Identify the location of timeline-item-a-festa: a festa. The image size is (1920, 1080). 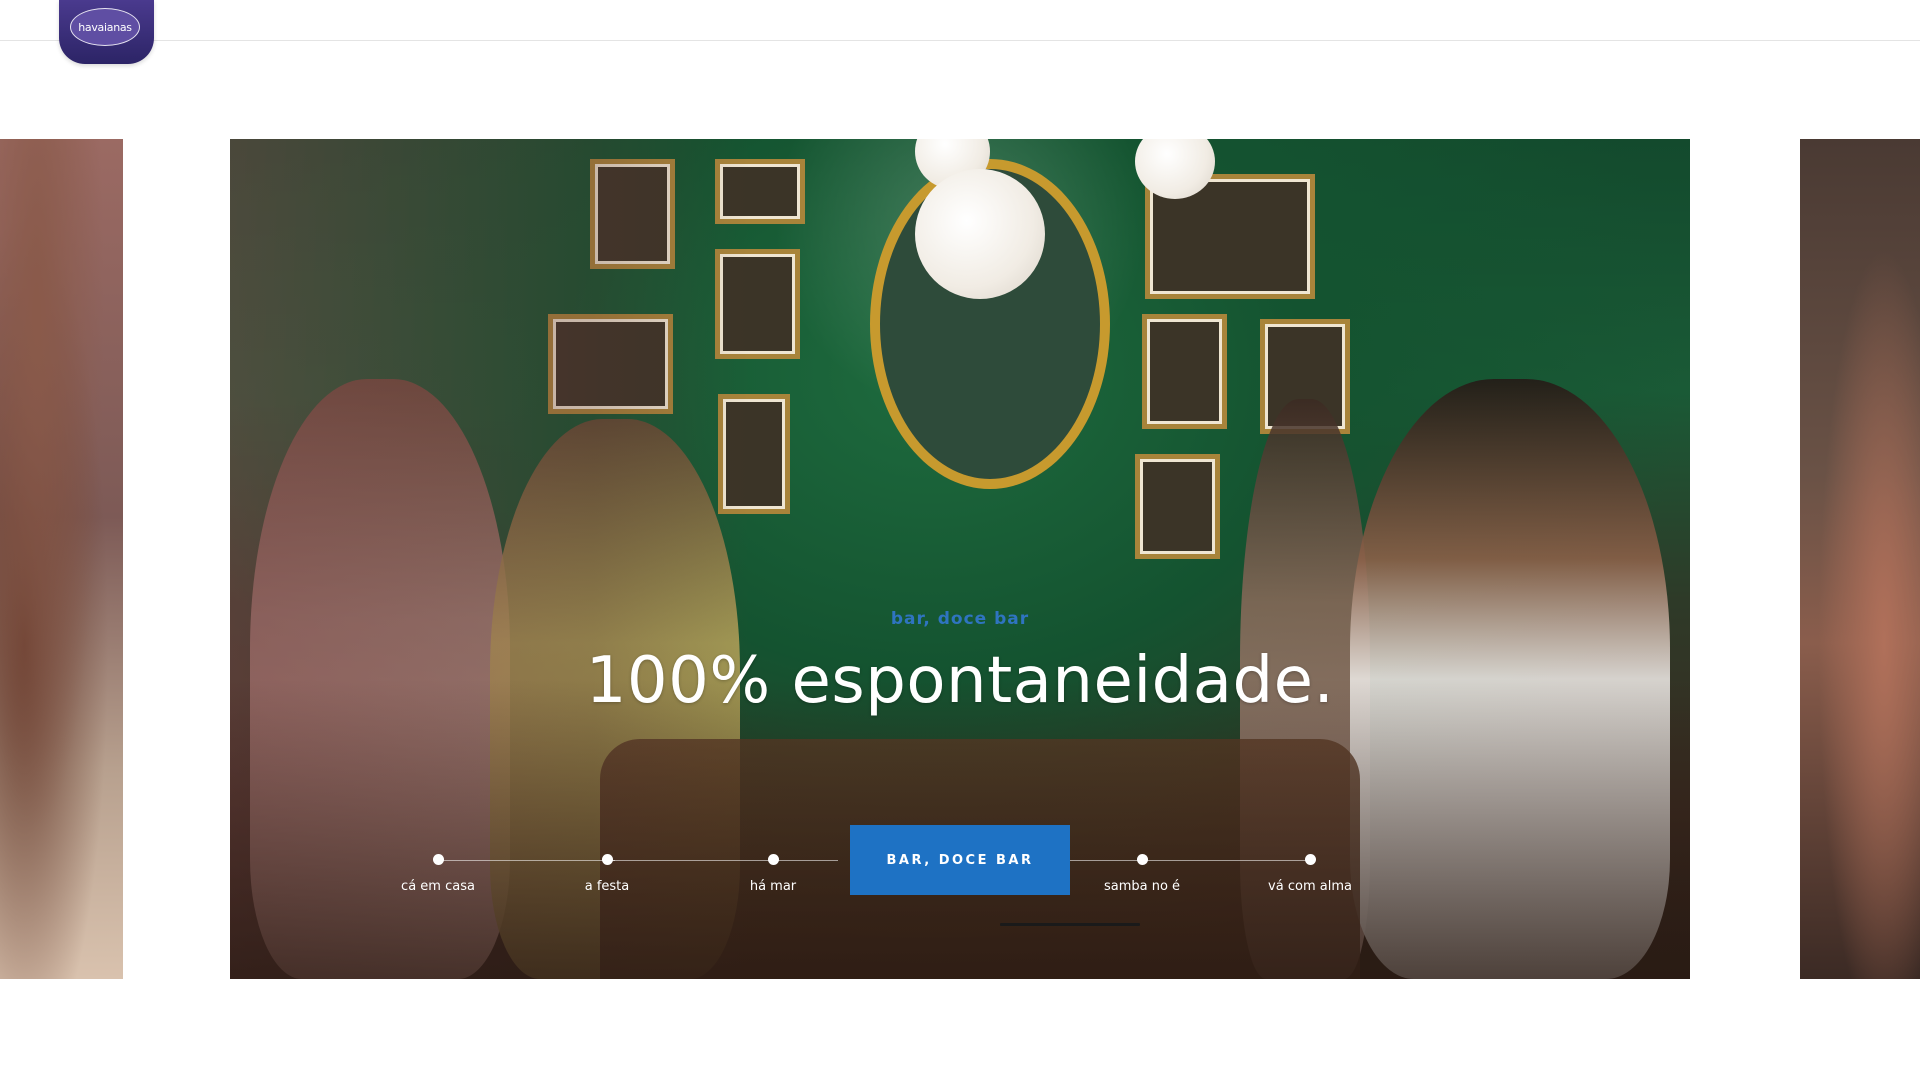
(607, 874).